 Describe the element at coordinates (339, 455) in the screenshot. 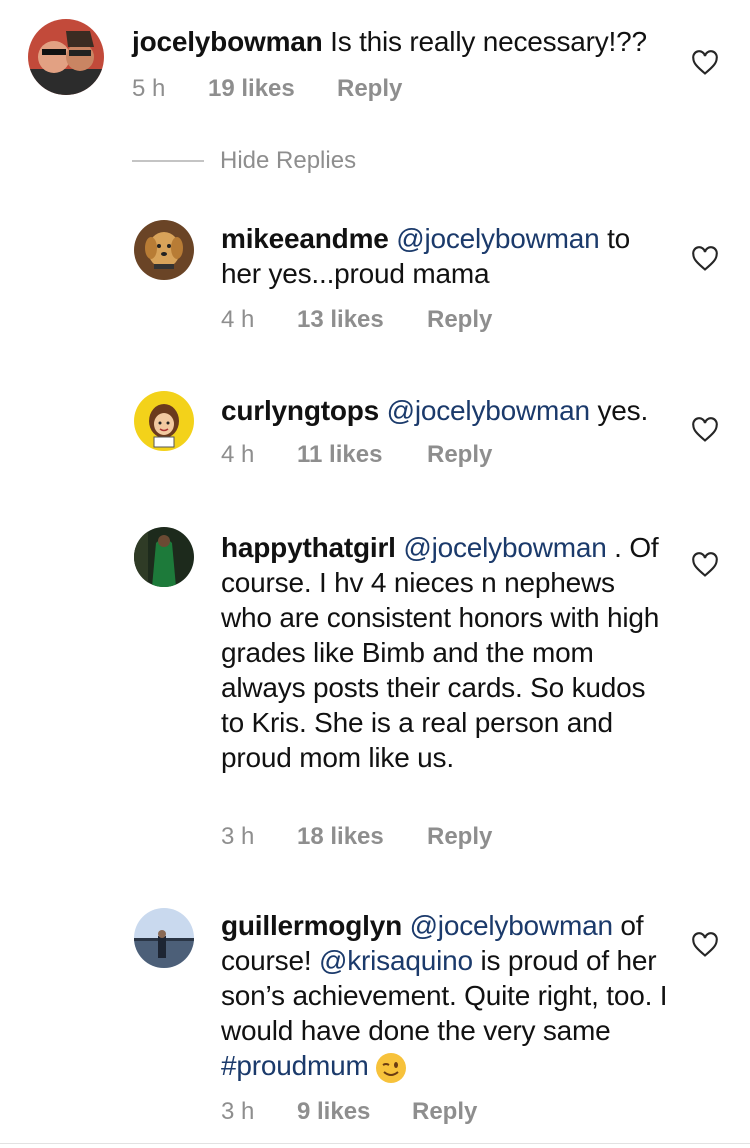

I see `likes-count: 11 likes` at that location.